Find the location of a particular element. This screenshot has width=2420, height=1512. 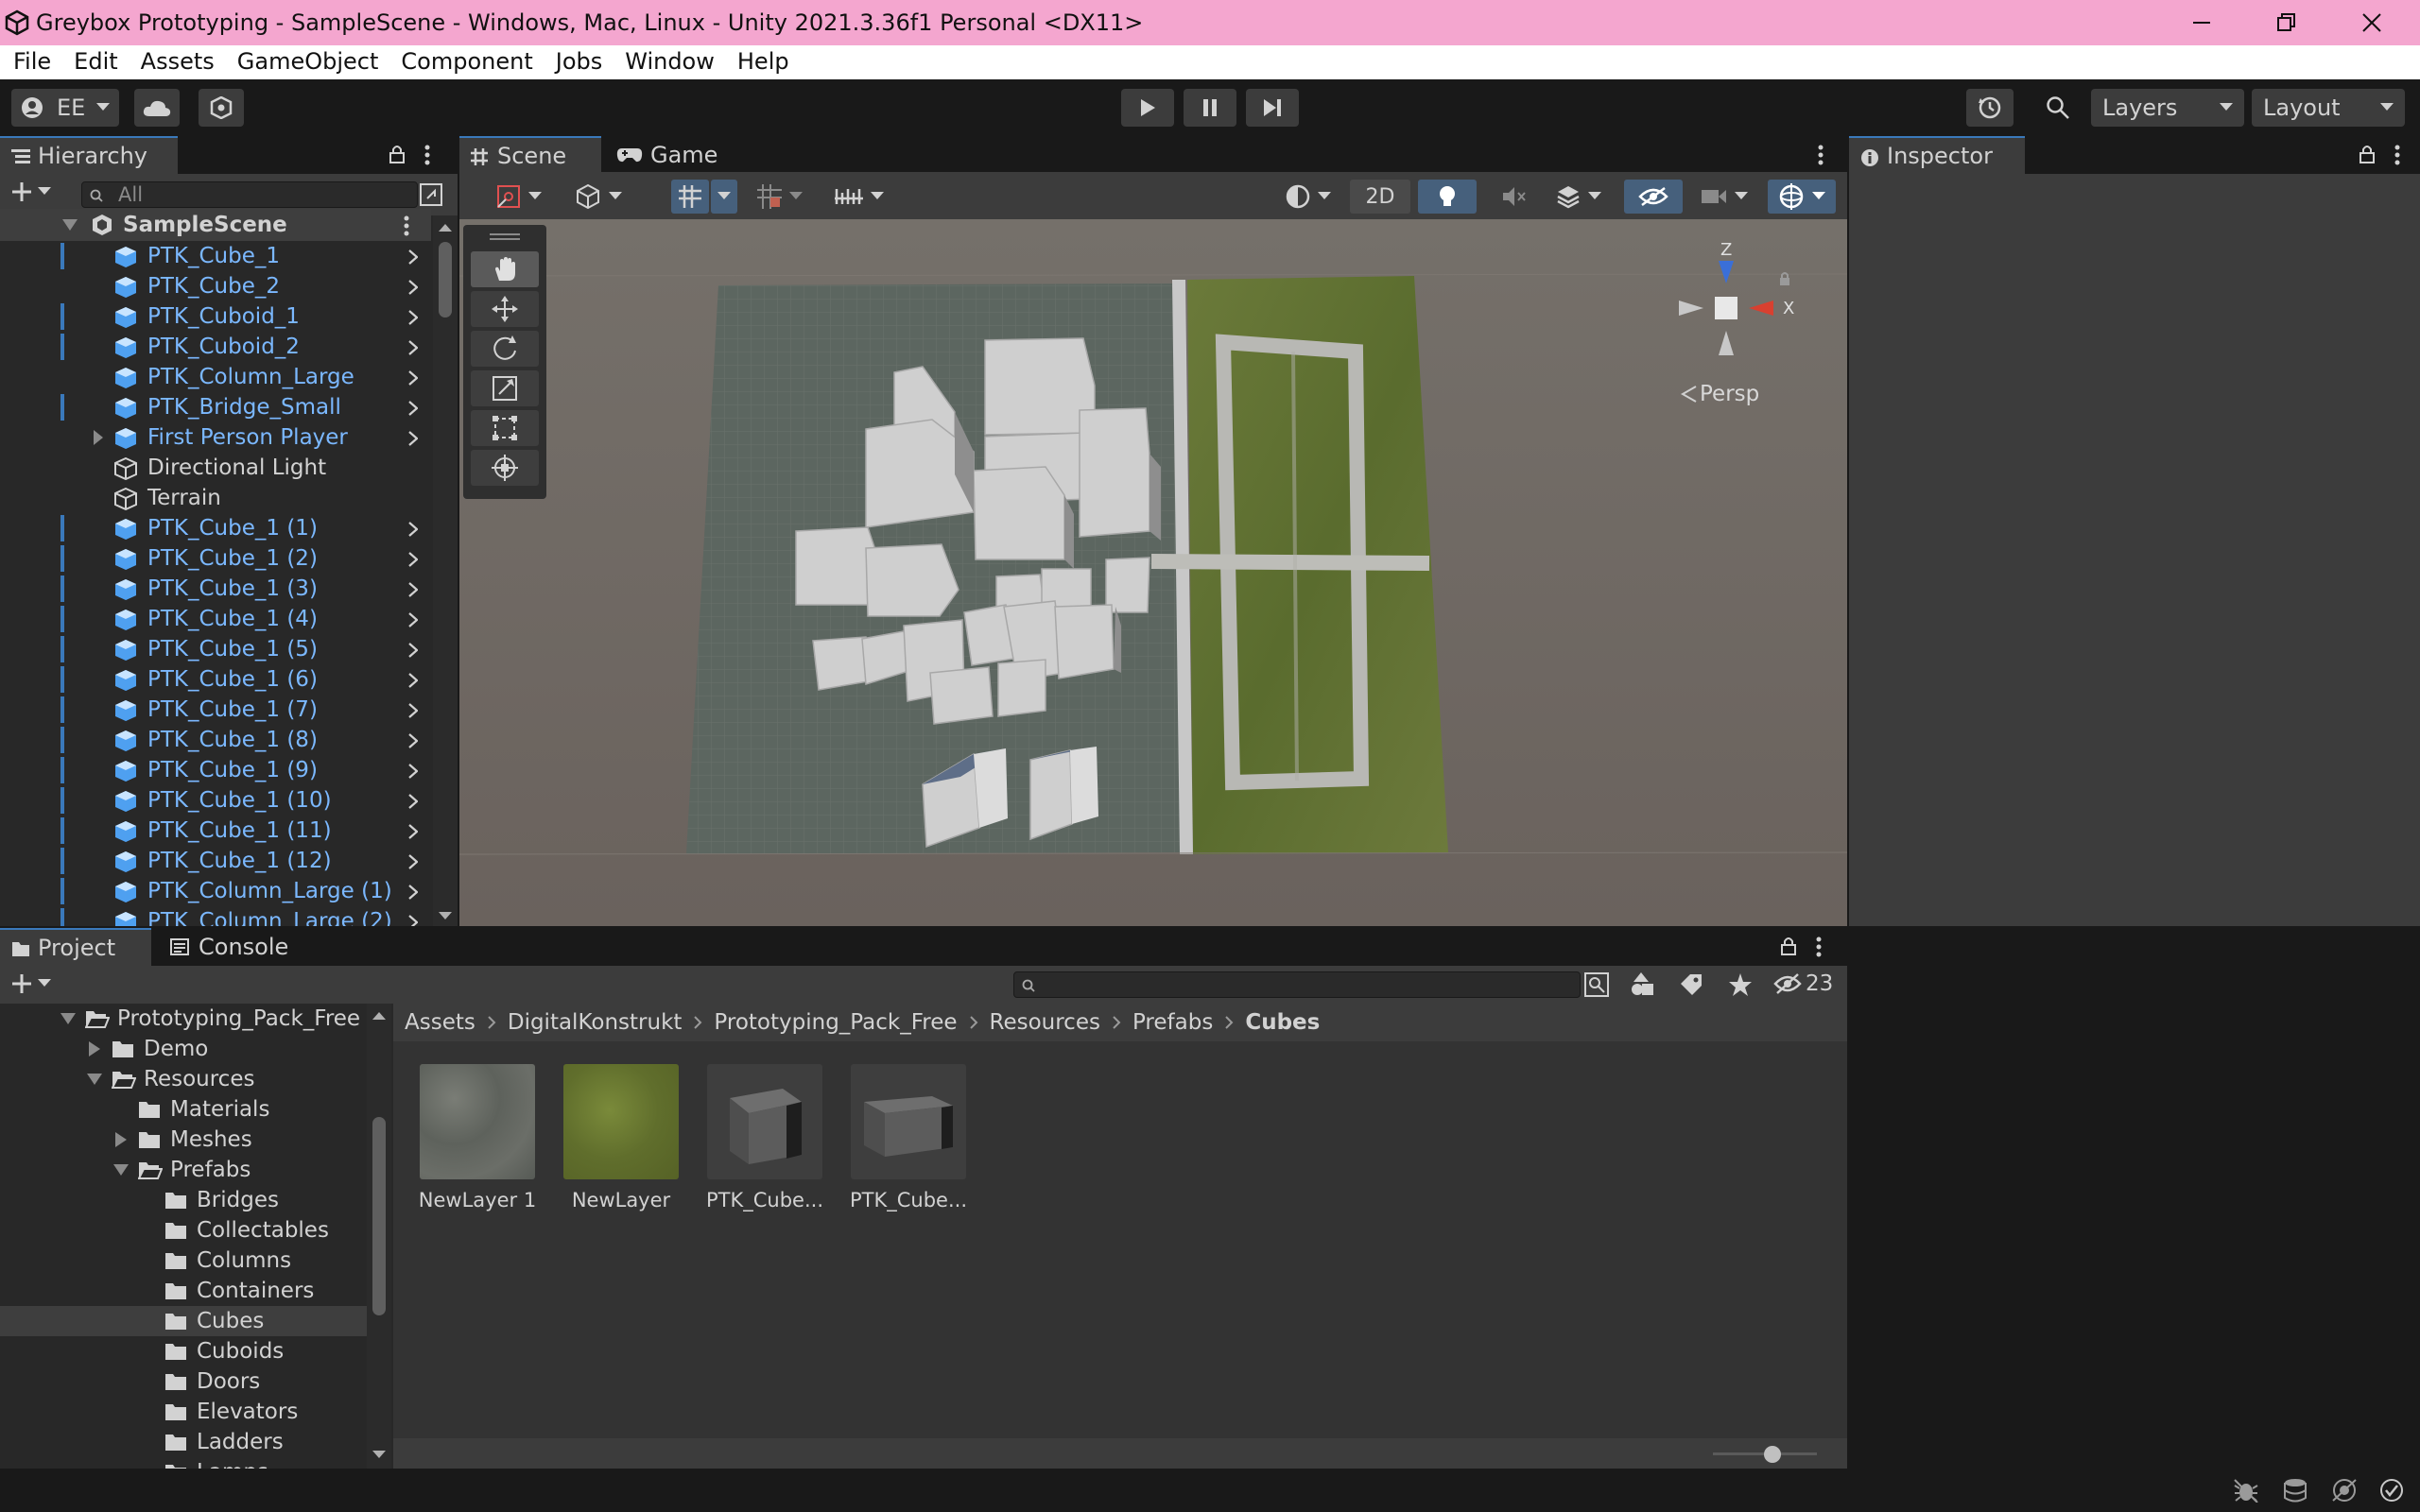

grid-options-dropdown is located at coordinates (724, 197).